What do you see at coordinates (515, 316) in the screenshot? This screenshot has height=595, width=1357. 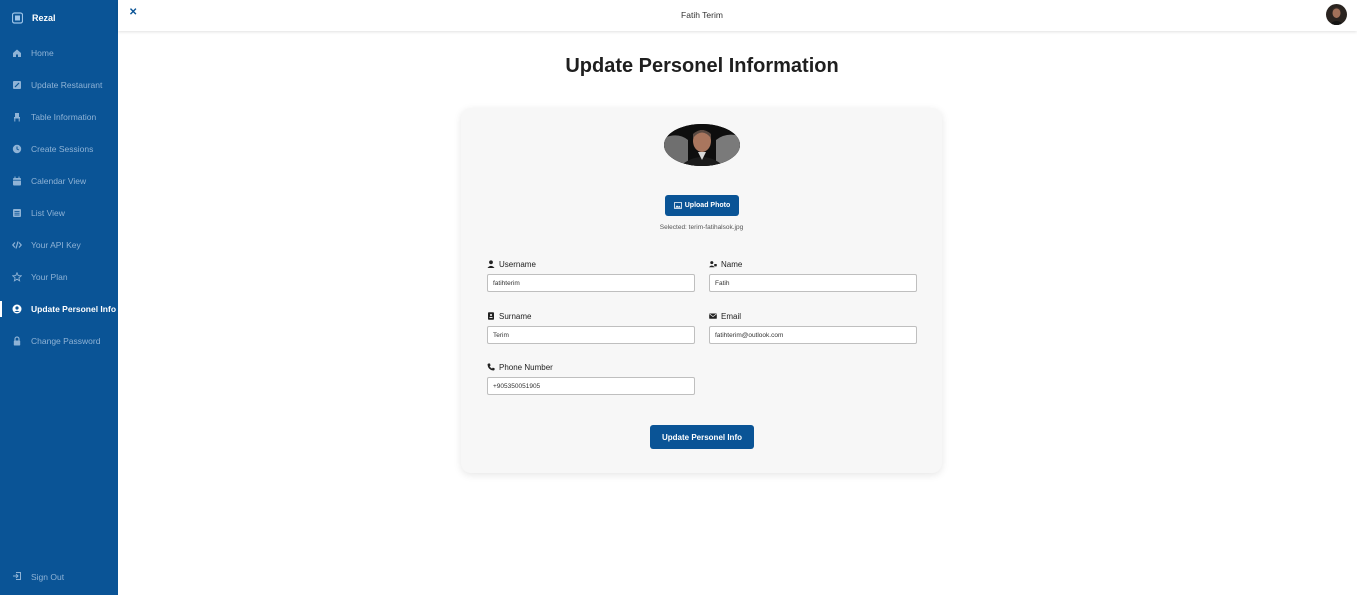 I see `surname-label: Surname` at bounding box center [515, 316].